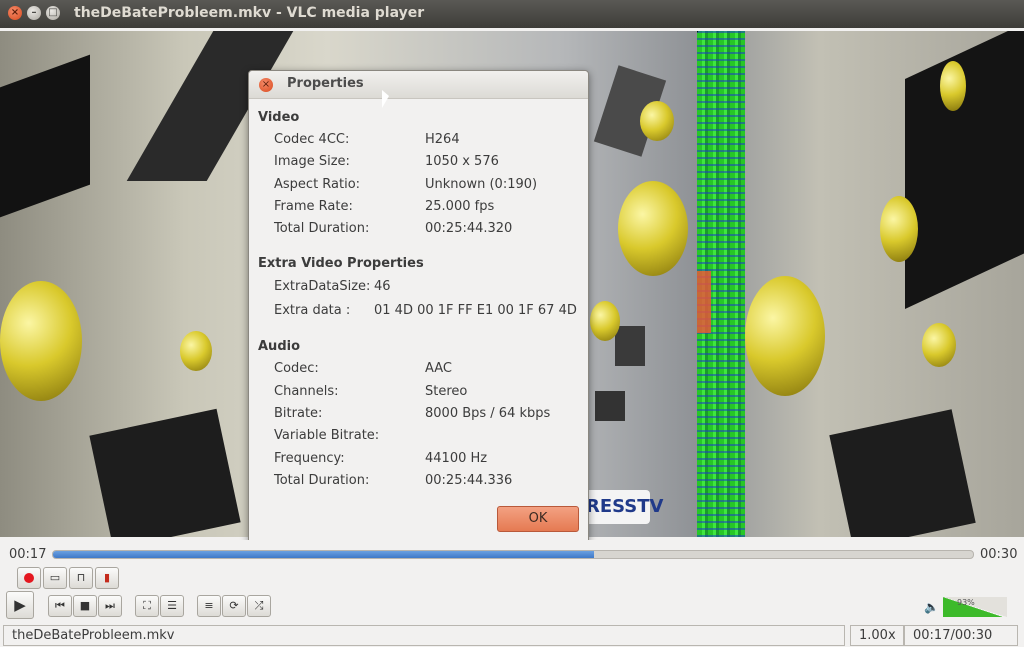 Image resolution: width=1024 pixels, height=647 pixels. Describe the element at coordinates (322, 480) in the screenshot. I see `audio-duration-label: Total Duration:` at that location.